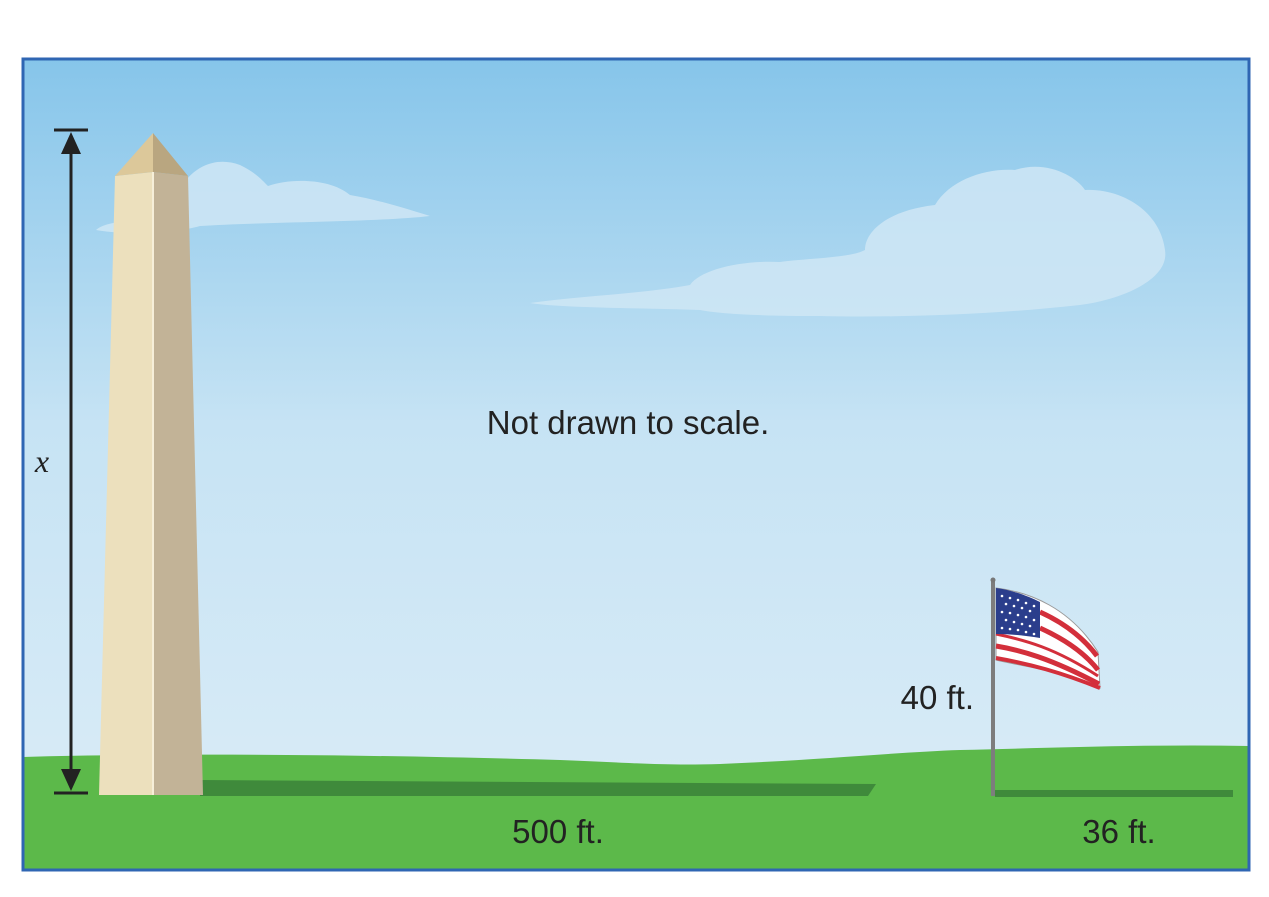 The width and height of the screenshot is (1269, 897). What do you see at coordinates (1114, 793) in the screenshot?
I see `flagpole-shadow` at bounding box center [1114, 793].